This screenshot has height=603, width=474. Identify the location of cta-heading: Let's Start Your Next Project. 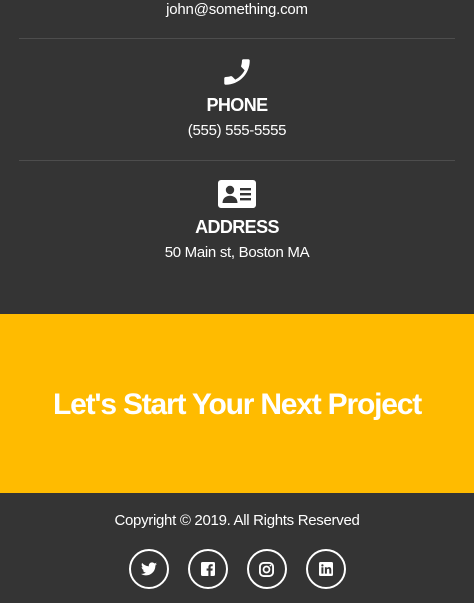
(237, 404).